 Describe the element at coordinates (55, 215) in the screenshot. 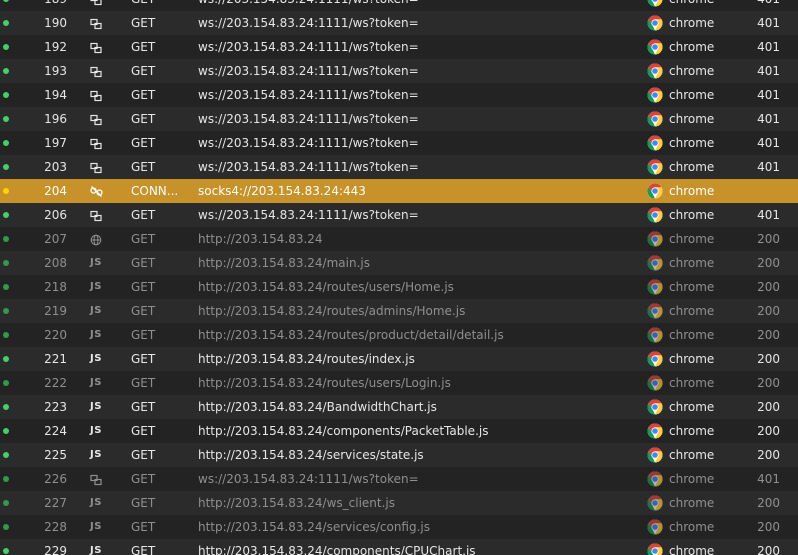

I see `request-id: 206` at that location.